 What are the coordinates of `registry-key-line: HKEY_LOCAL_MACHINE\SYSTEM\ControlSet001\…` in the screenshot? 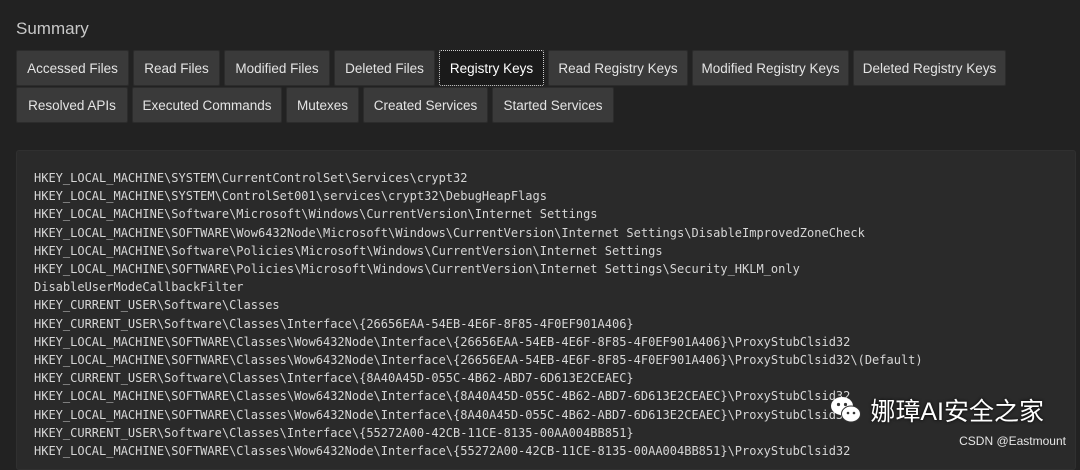 It's located at (290, 196).